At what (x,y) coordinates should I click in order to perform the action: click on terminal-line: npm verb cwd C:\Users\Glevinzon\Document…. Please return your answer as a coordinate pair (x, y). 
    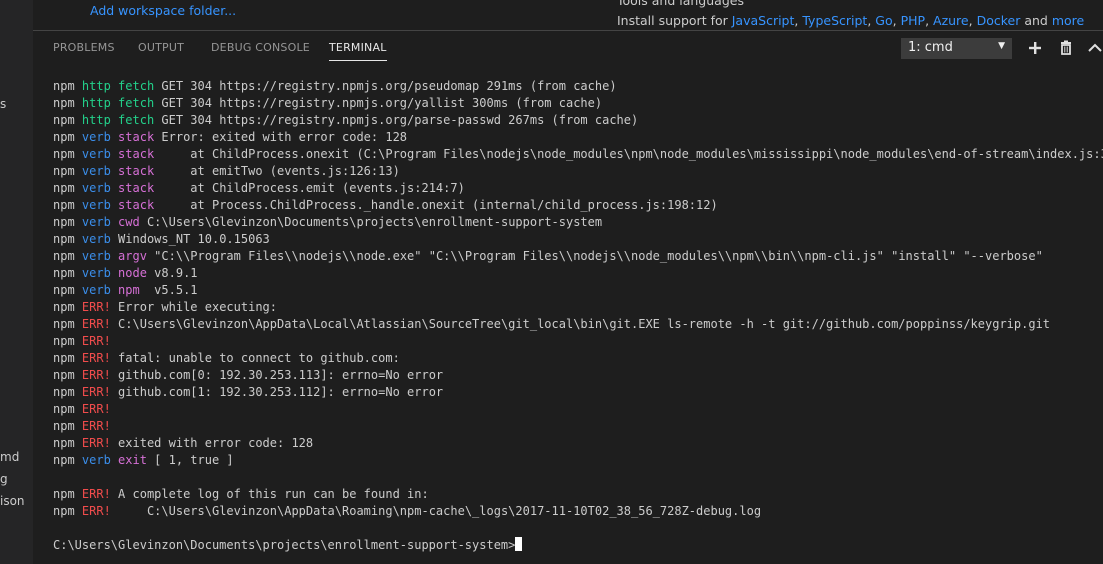
    Looking at the image, I should click on (578, 222).